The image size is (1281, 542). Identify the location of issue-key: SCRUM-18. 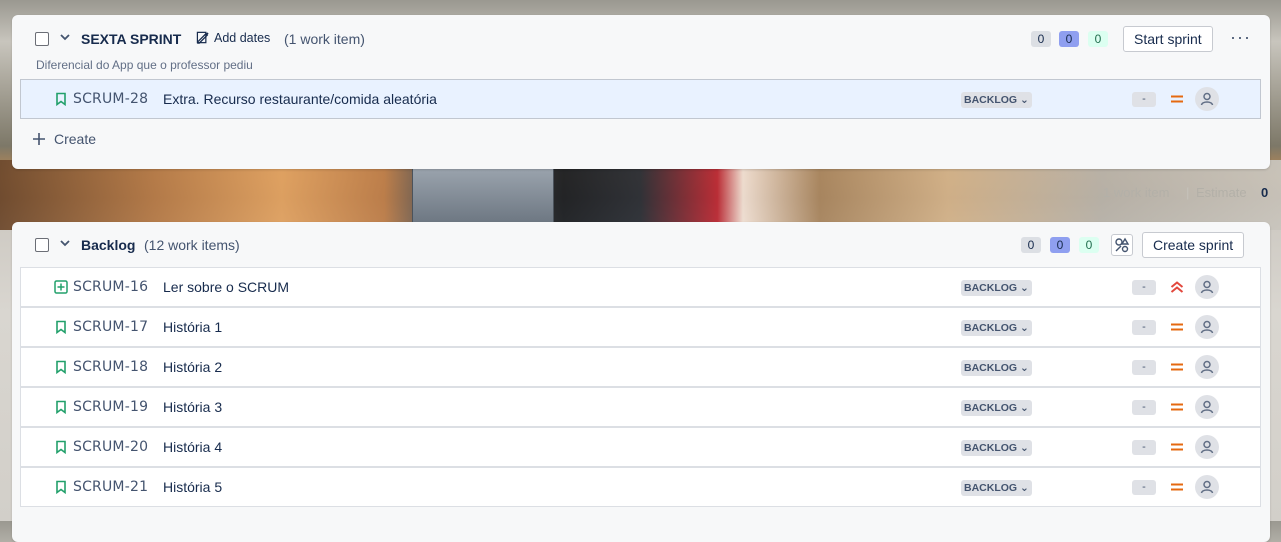
(110, 367).